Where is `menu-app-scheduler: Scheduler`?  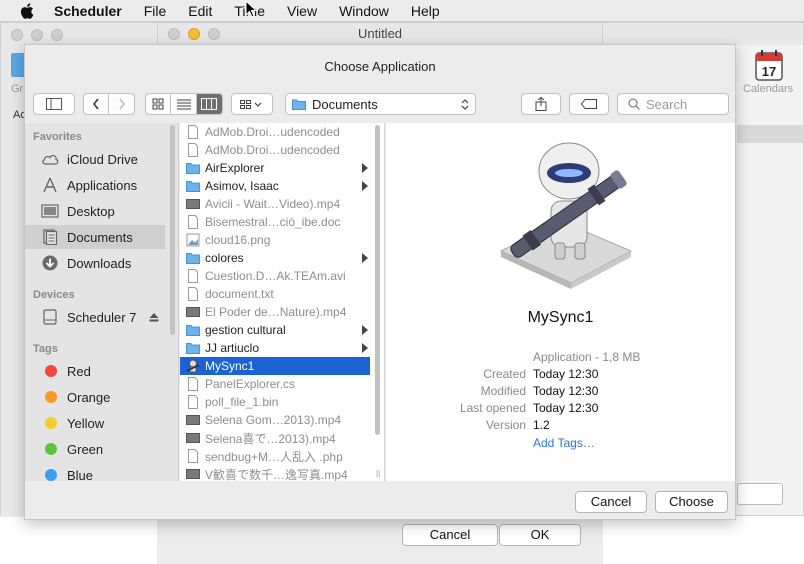 menu-app-scheduler: Scheduler is located at coordinates (88, 11).